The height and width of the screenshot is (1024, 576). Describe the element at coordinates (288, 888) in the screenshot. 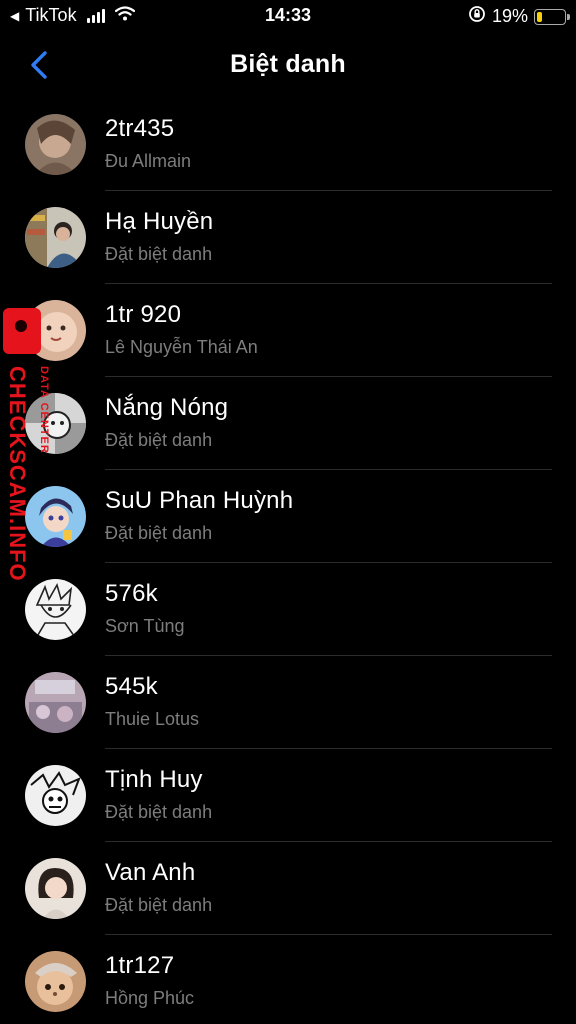

I see `list-item: Van Anh Đặt biệt danh` at that location.